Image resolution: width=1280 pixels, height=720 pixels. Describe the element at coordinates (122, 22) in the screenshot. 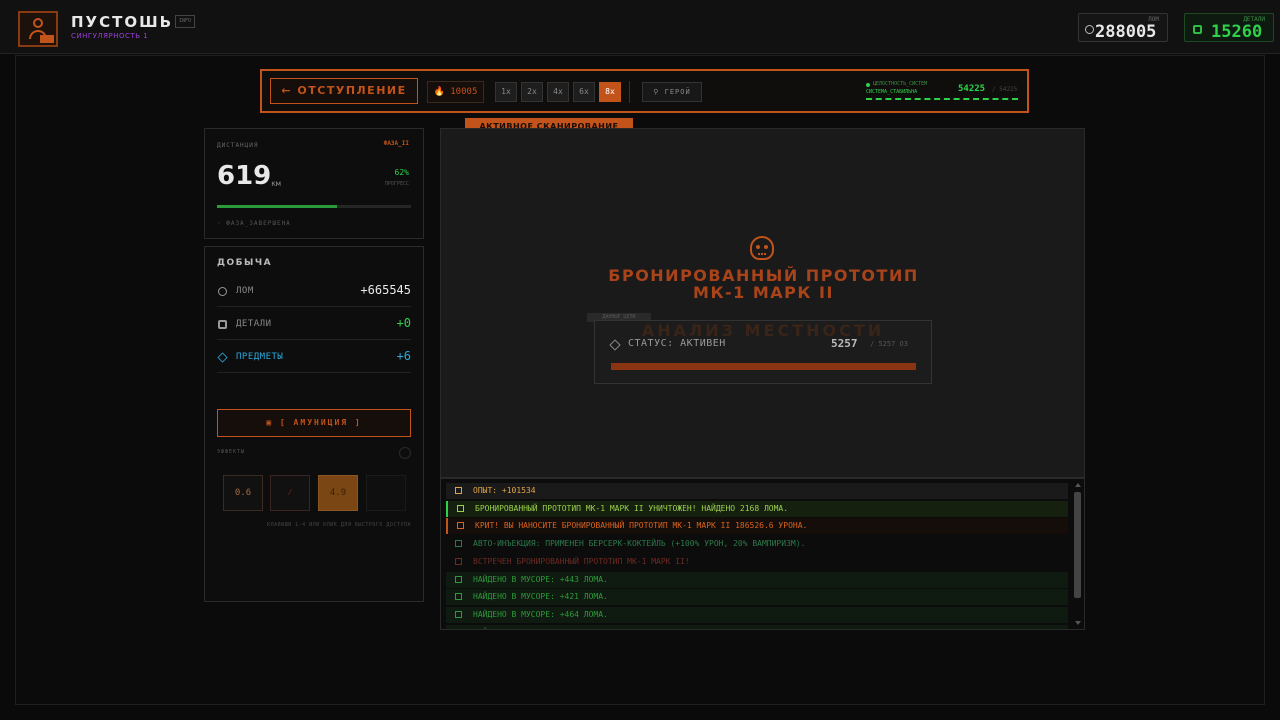

I see `location-title: ПУСТОШЬ` at that location.